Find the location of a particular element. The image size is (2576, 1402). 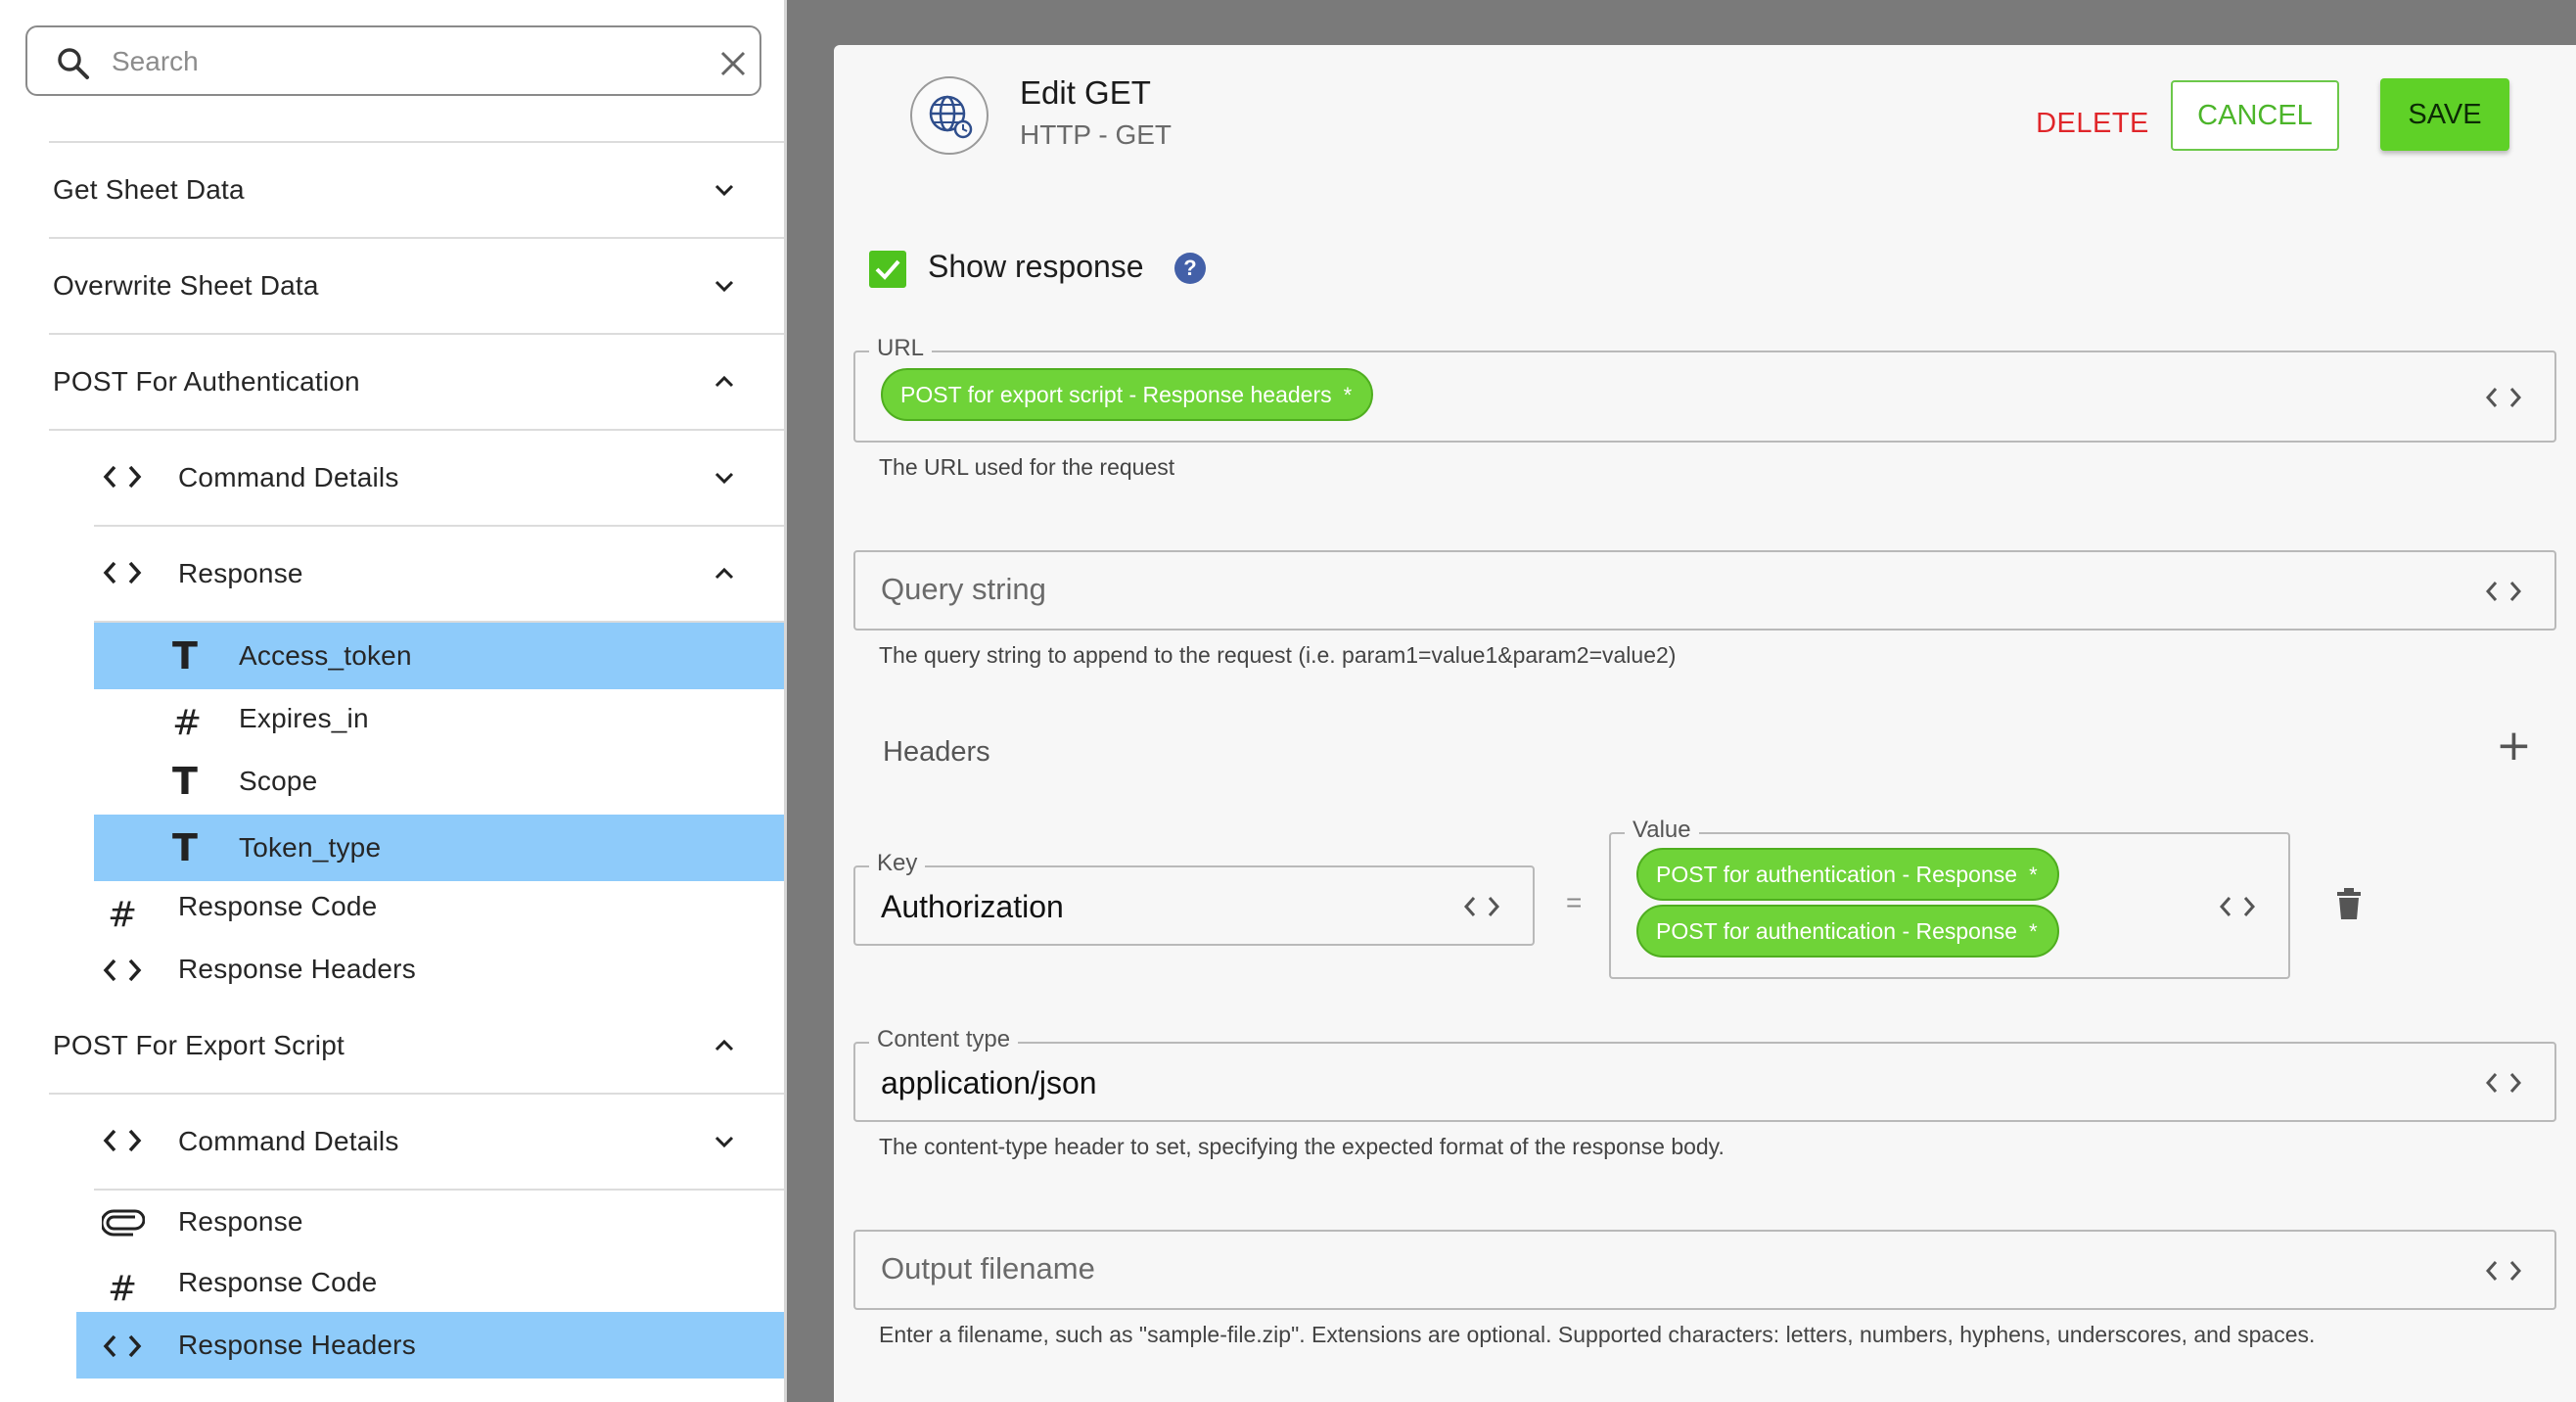

add-header-icon: + is located at coordinates (2514, 746).